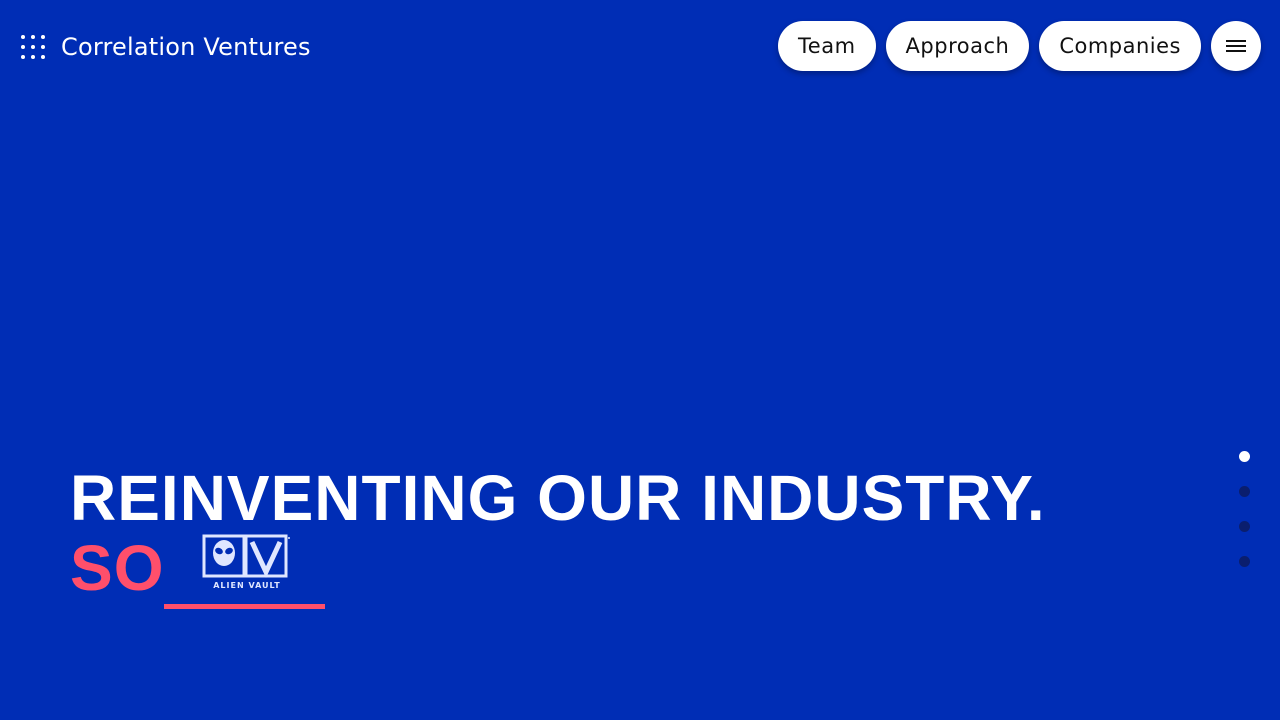  I want to click on alien-head-icon, so click(246, 556).